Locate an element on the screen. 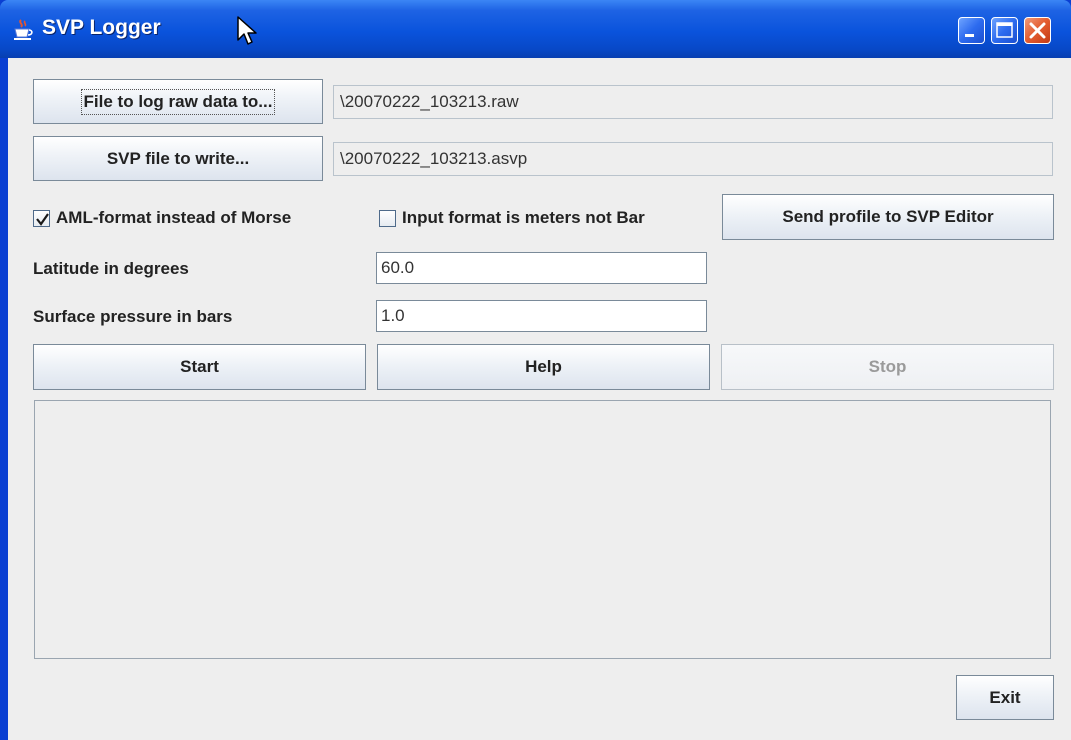 This screenshot has height=740, width=1071. minimize-button is located at coordinates (971, 30).